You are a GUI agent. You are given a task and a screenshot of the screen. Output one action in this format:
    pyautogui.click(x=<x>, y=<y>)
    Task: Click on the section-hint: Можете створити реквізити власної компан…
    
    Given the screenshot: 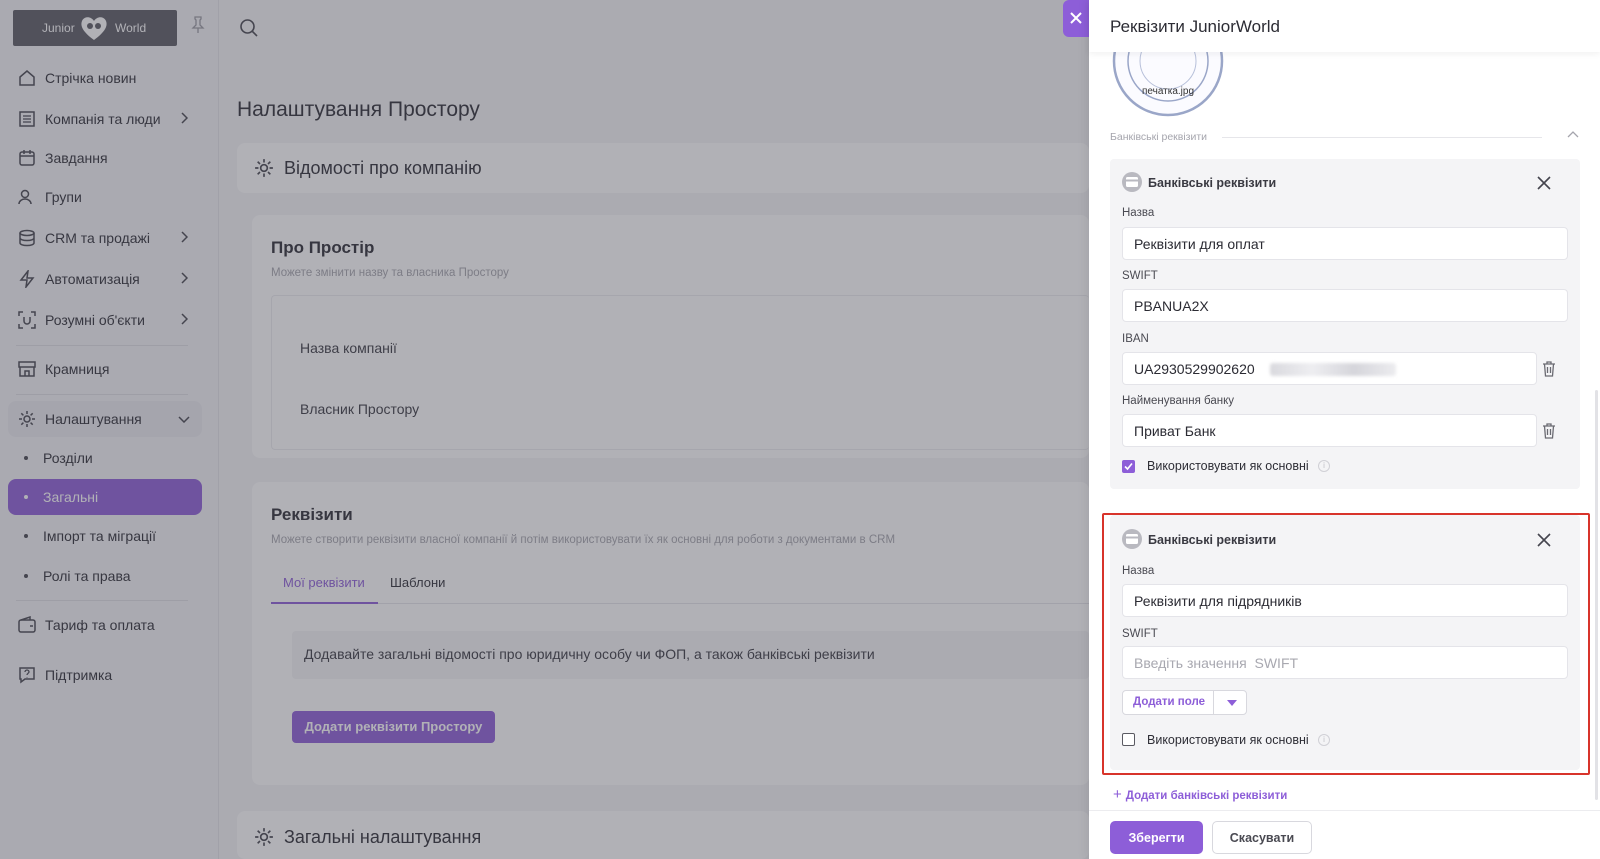 What is the action you would take?
    pyautogui.click(x=583, y=540)
    